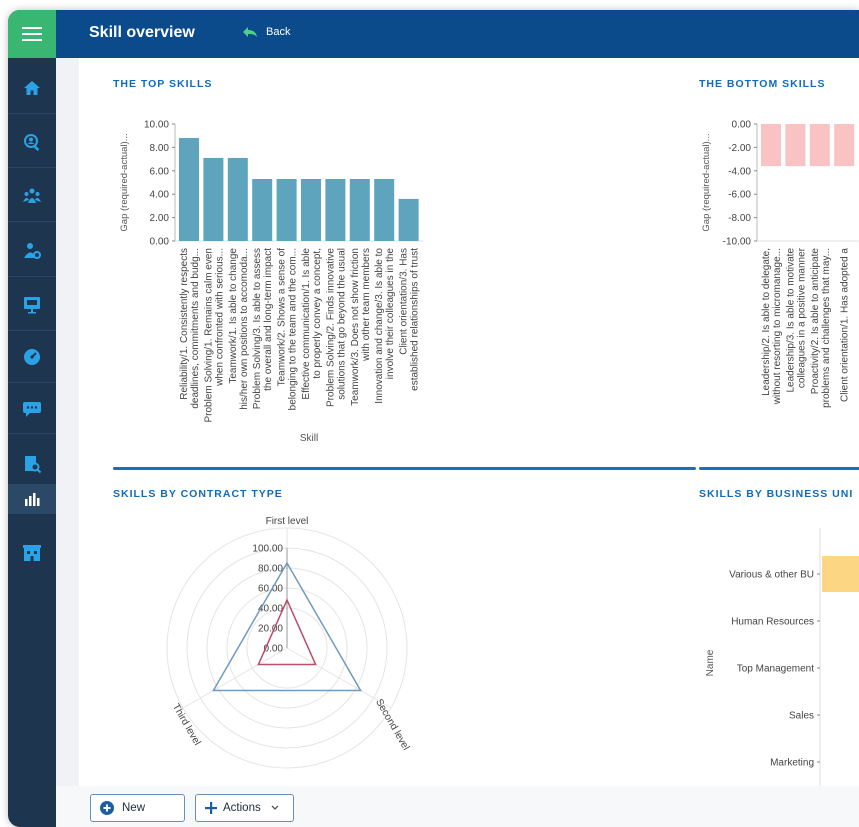 This screenshot has height=827, width=859. I want to click on radar-tick-label: 20.00, so click(270, 629).